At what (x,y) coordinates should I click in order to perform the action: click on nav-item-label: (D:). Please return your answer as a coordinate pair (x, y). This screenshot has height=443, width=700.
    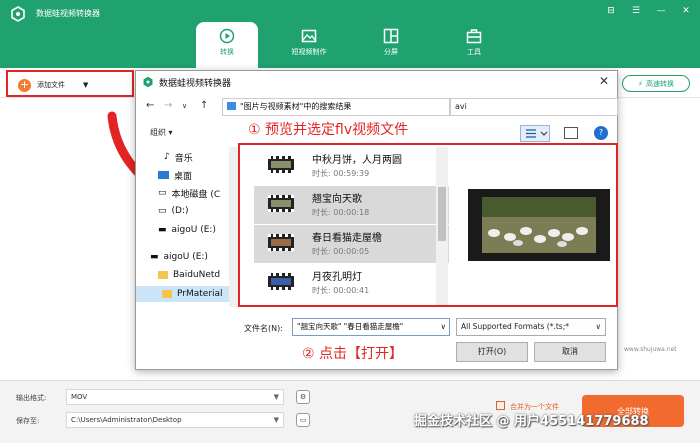
    Looking at the image, I should click on (180, 211).